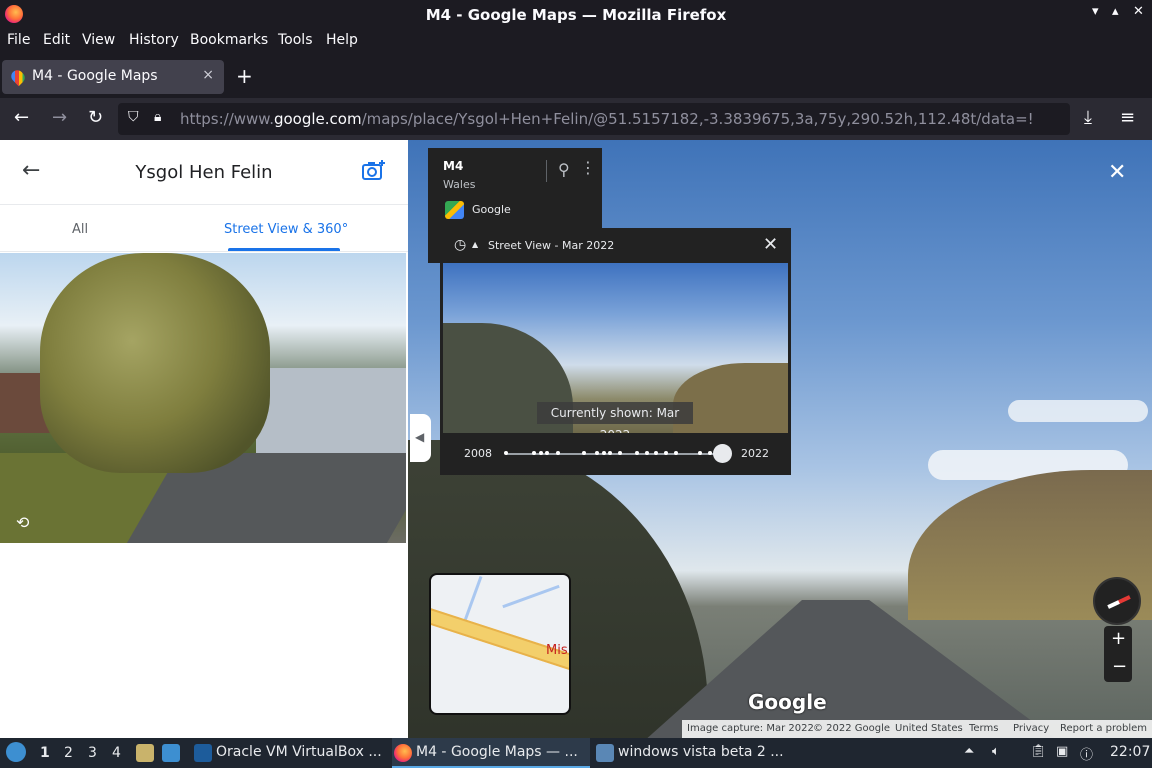  Describe the element at coordinates (1095, 11) in the screenshot. I see `minimize-icon: ▾` at that location.